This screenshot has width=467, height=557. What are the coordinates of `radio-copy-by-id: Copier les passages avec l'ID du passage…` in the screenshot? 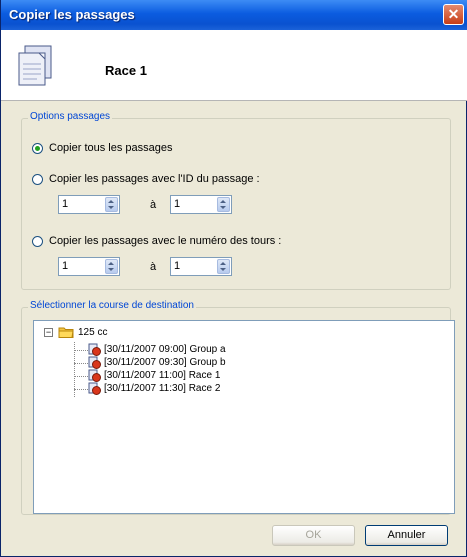 It's located at (146, 179).